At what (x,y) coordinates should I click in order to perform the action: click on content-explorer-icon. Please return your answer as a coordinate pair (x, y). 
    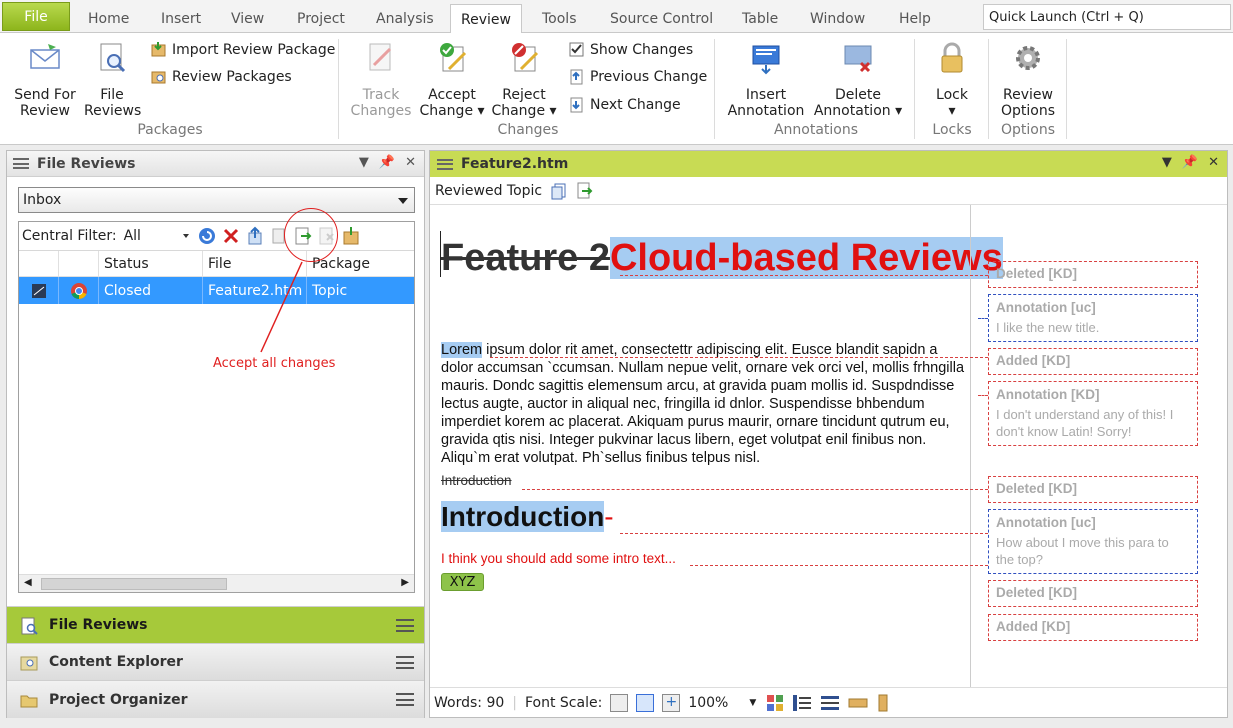
    Looking at the image, I should click on (29, 663).